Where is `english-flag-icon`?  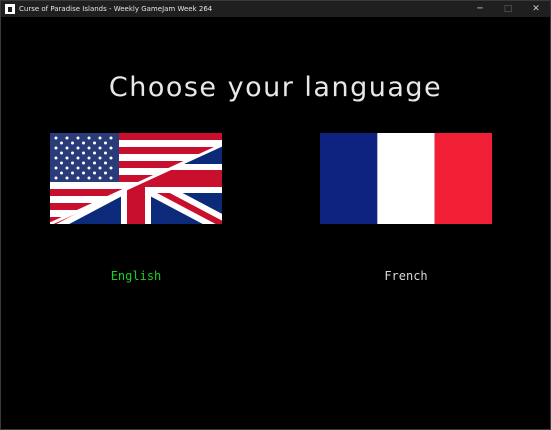
english-flag-icon is located at coordinates (136, 178).